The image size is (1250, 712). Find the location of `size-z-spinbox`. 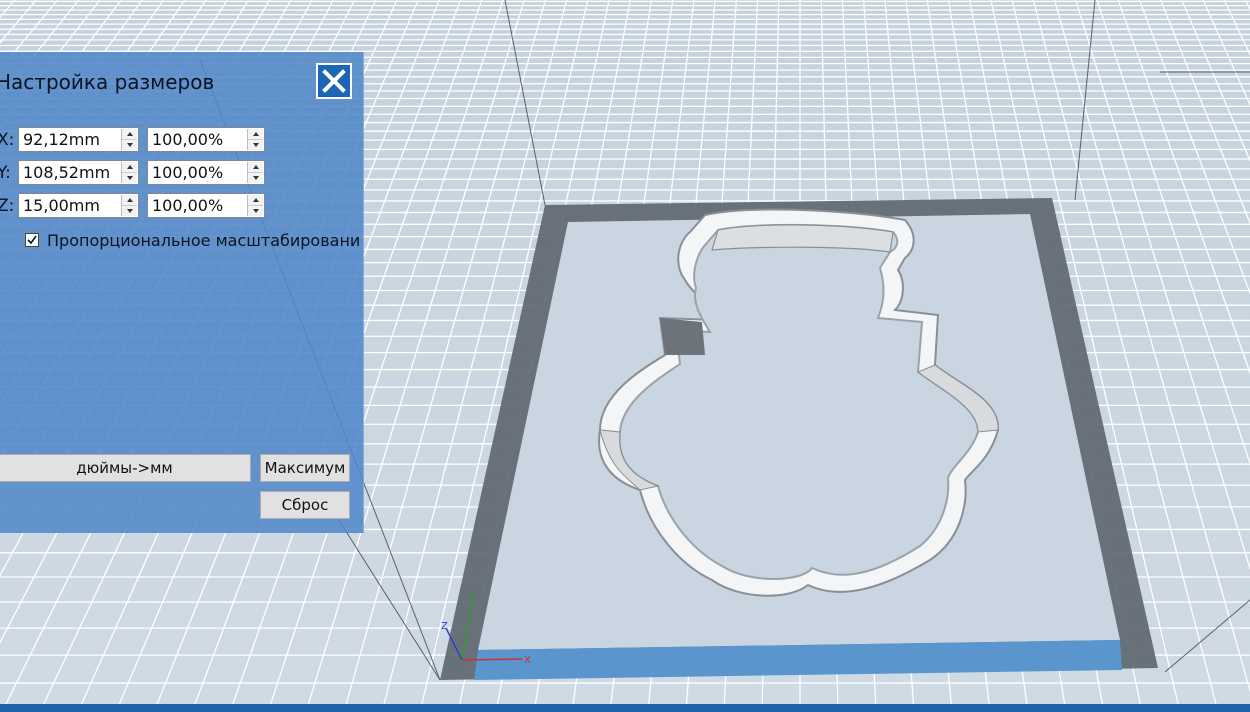

size-z-spinbox is located at coordinates (78, 205).